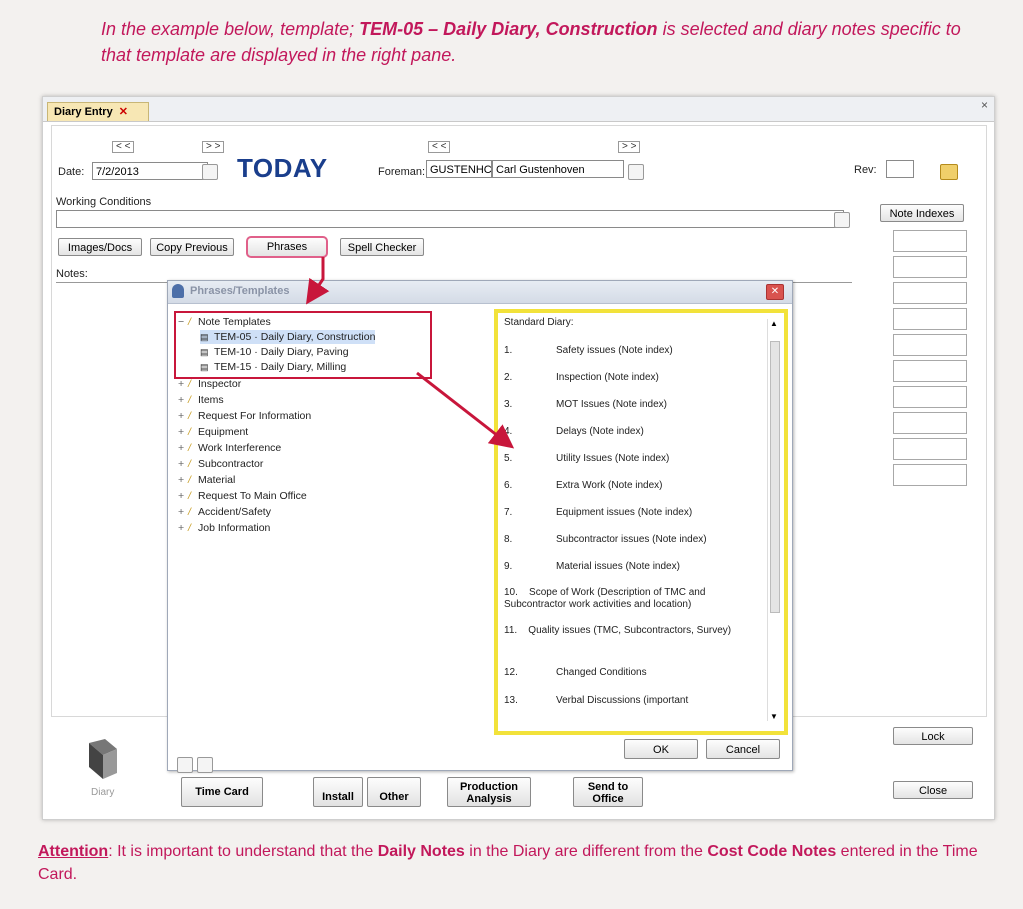 This screenshot has width=1023, height=909. I want to click on annotation-arrows, so click(410, 353).